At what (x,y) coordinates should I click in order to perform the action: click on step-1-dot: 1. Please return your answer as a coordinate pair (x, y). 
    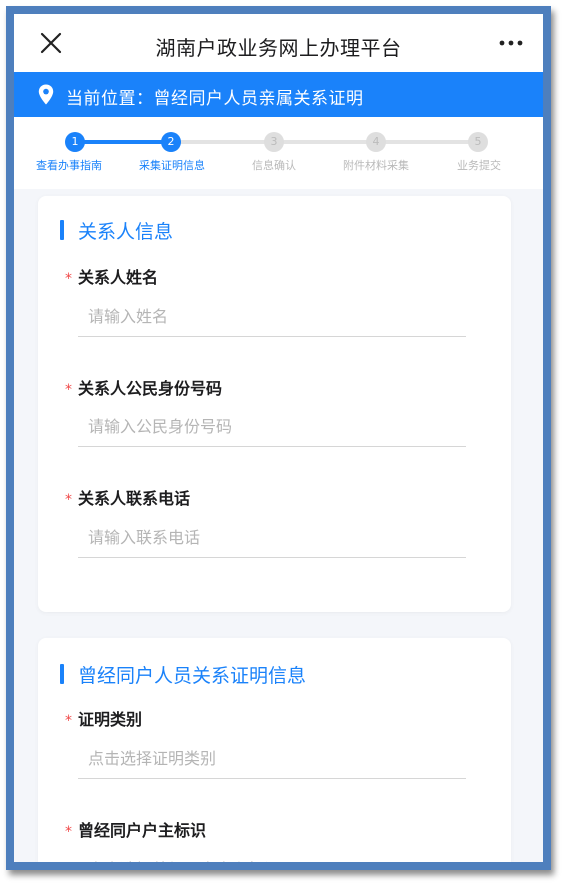
    Looking at the image, I should click on (75, 142).